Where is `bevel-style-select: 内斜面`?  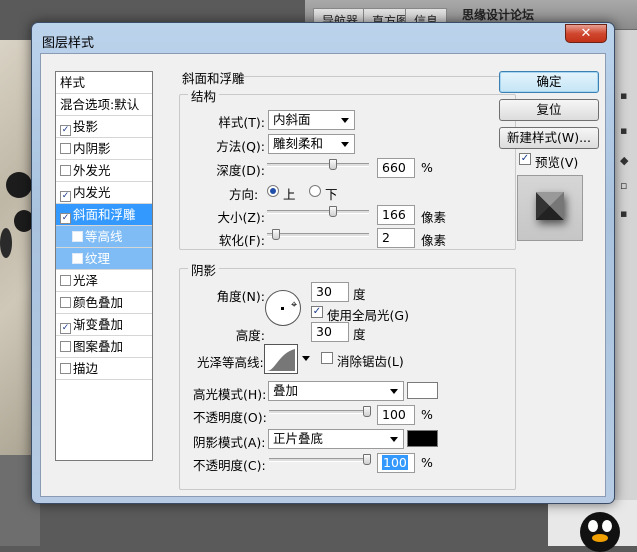 bevel-style-select: 内斜面 is located at coordinates (311, 120).